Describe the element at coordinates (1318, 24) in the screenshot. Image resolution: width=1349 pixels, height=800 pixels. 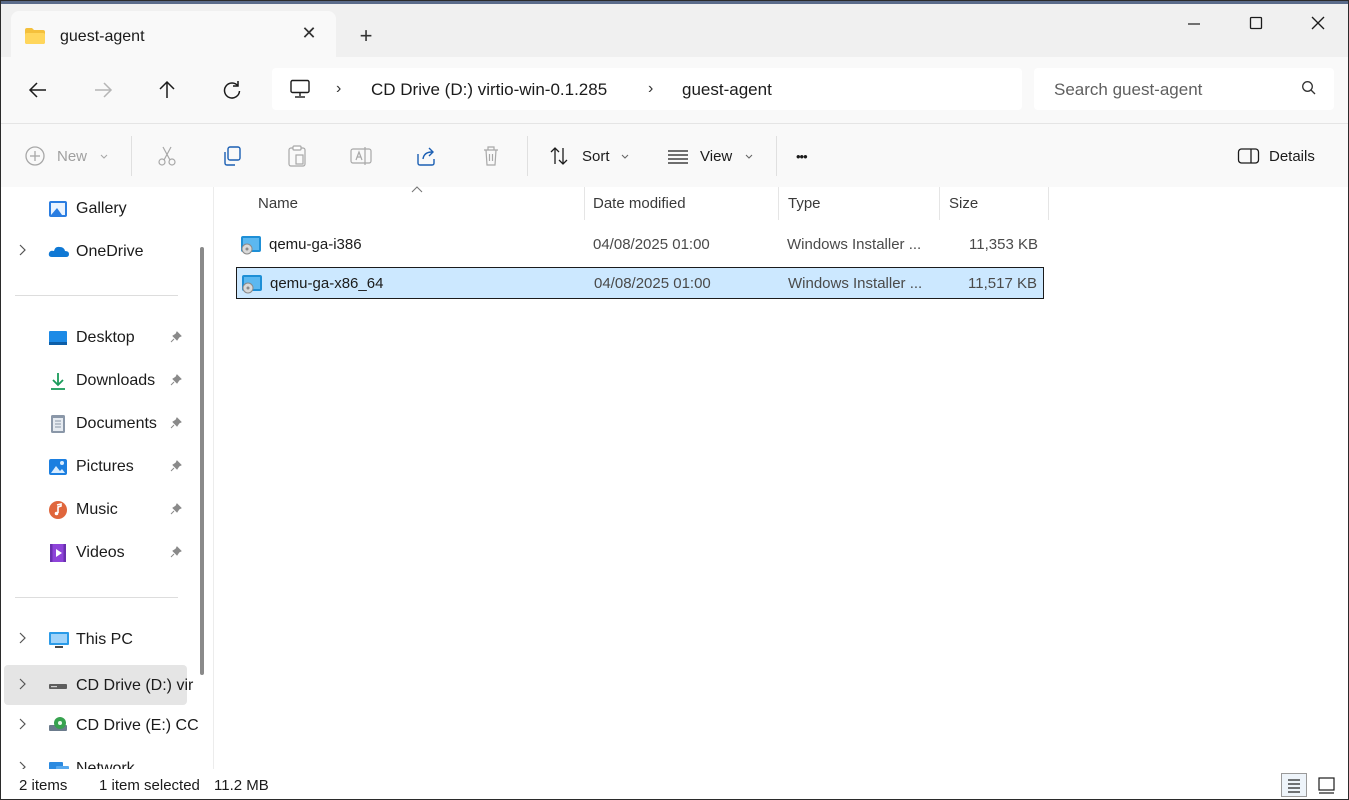
I see `close-window-button` at that location.